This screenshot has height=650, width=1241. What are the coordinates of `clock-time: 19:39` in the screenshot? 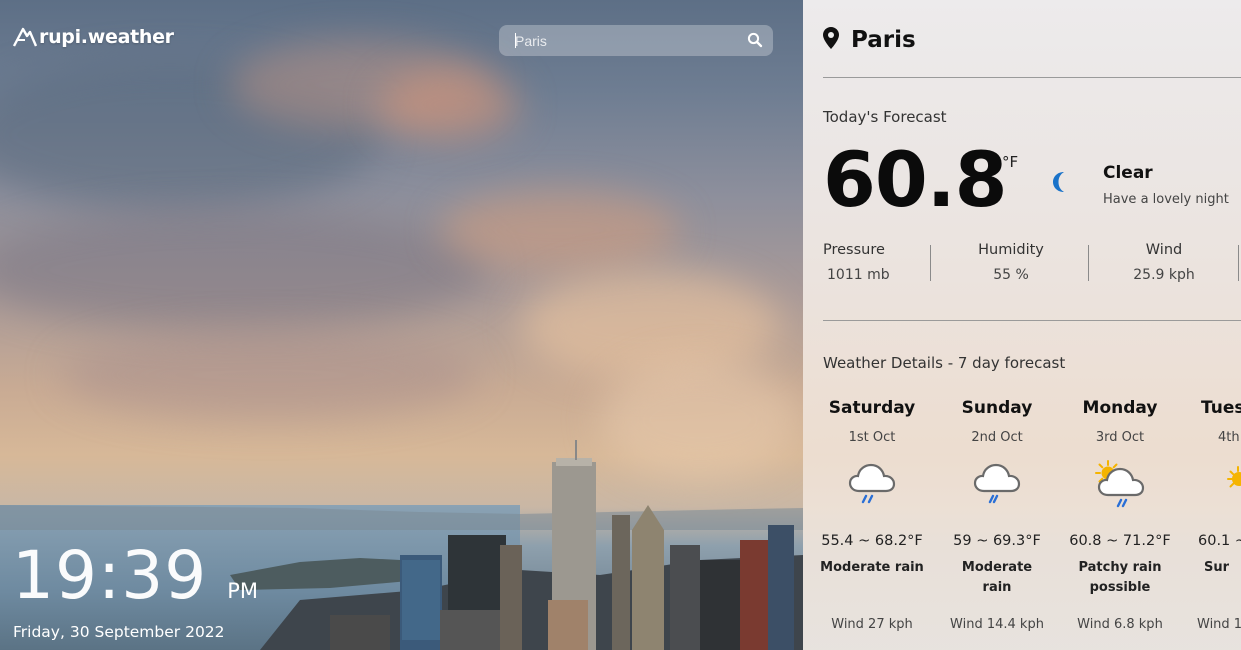 It's located at (110, 575).